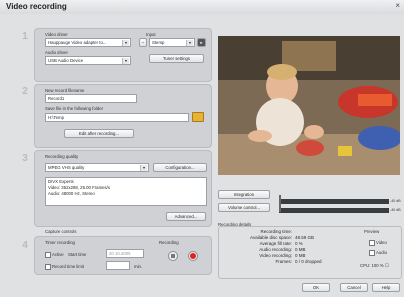  Describe the element at coordinates (25, 36) in the screenshot. I see `step-1-icon: 1` at that location.